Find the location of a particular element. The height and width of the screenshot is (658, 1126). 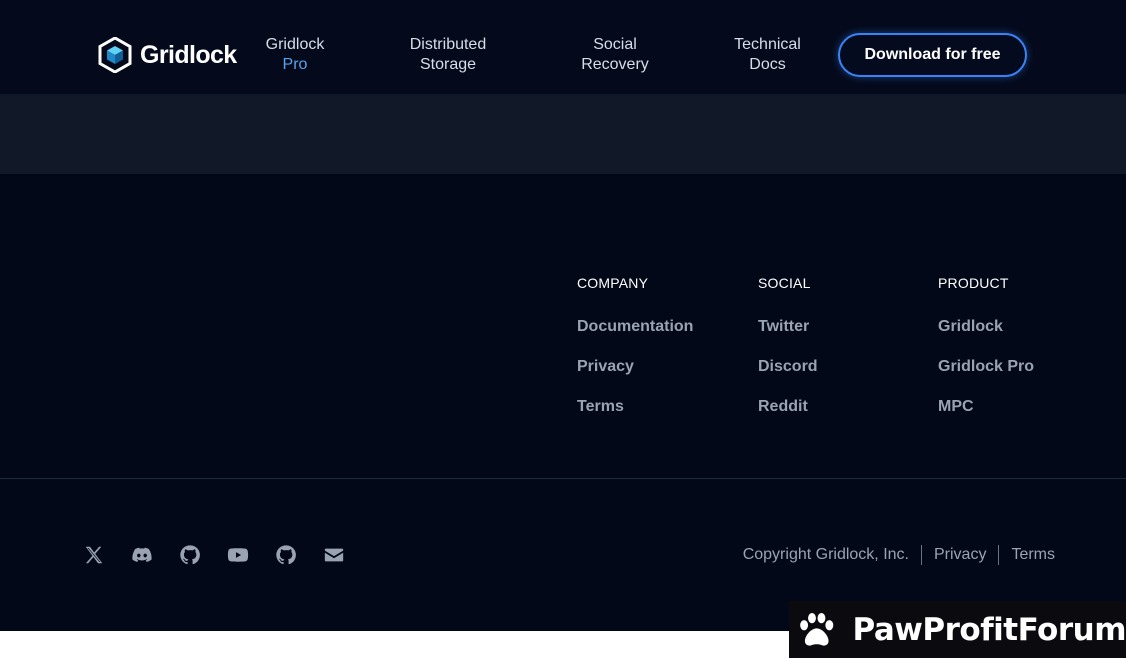

content-band is located at coordinates (563, 134).